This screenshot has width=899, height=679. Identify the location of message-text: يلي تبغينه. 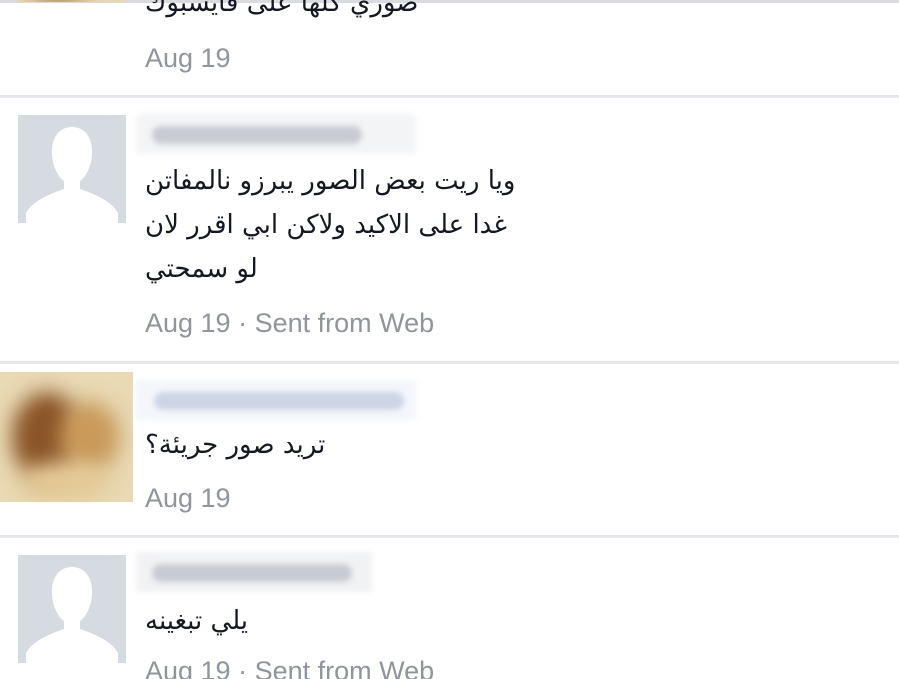
(196, 621).